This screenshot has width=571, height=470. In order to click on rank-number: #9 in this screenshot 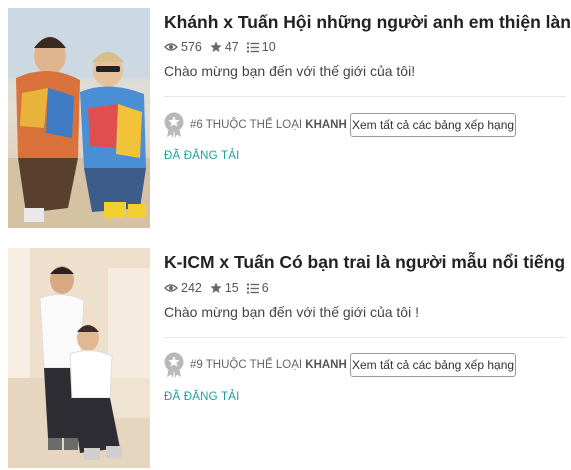, I will do `click(196, 365)`.